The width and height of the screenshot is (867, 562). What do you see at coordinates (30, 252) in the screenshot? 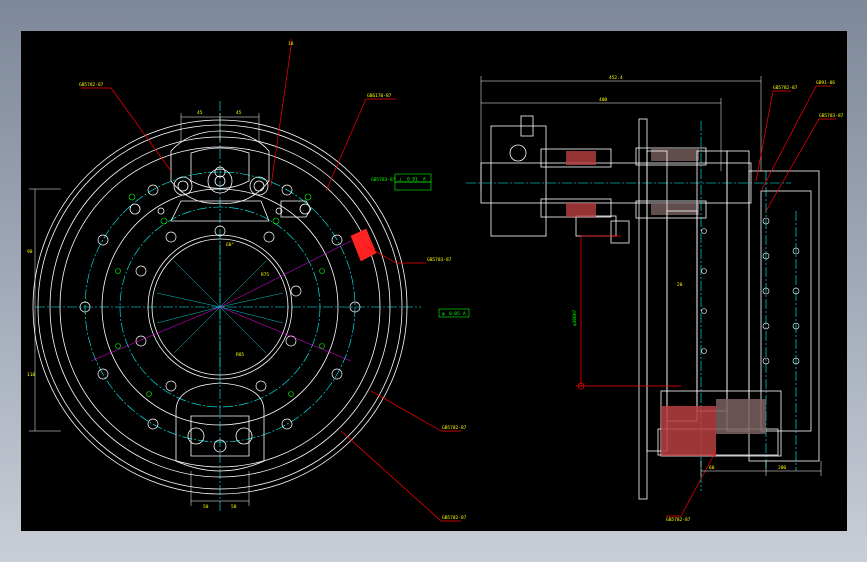
I see `dim-90: 90` at bounding box center [30, 252].